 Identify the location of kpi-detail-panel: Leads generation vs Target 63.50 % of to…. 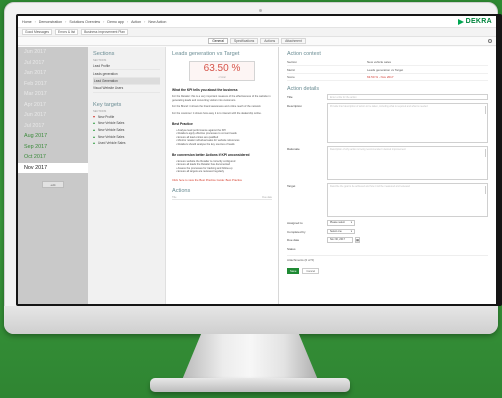
(222, 175).